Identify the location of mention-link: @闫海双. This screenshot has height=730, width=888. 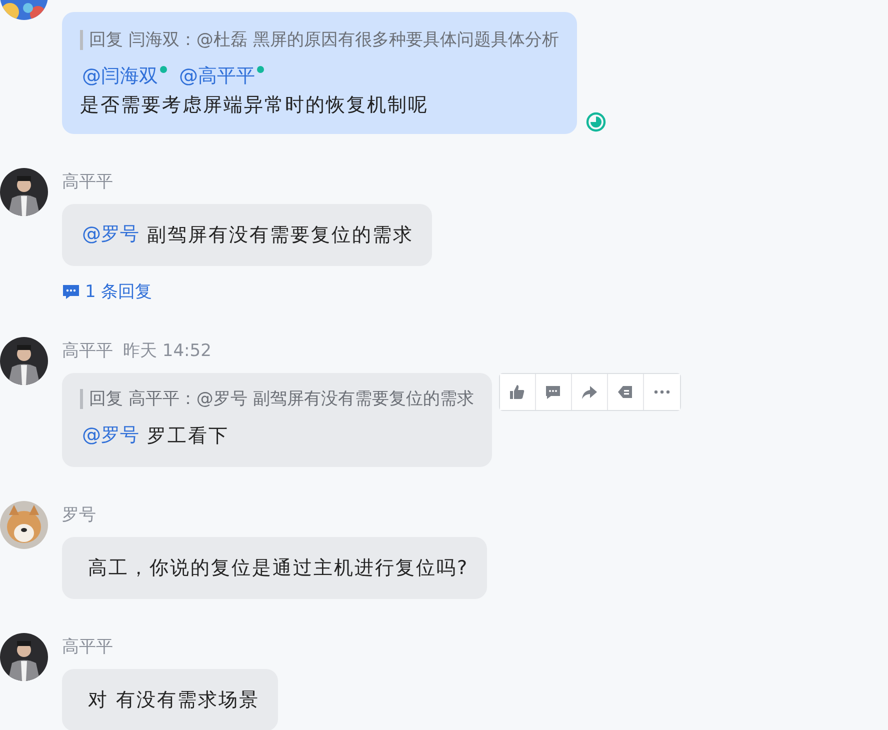
(120, 76).